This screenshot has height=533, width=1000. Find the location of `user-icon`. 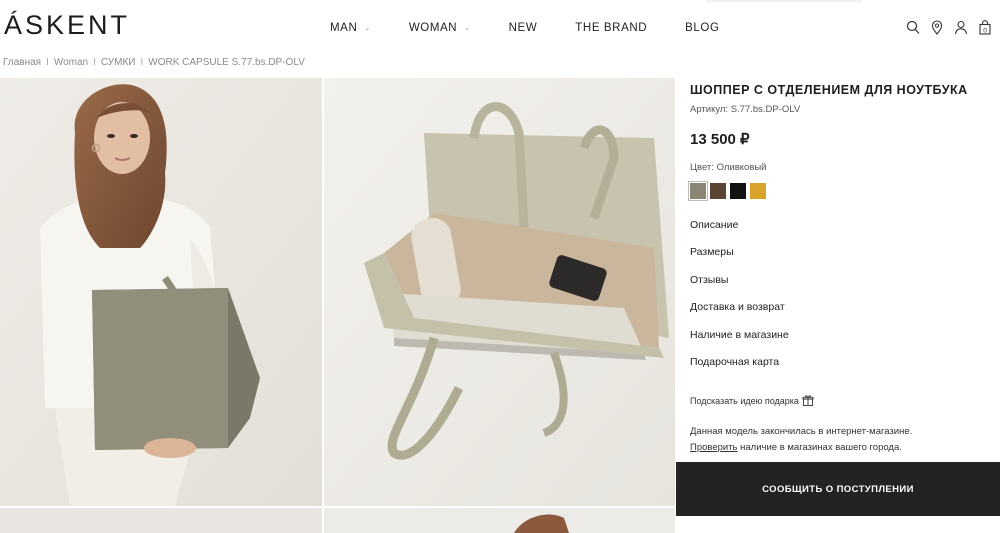

user-icon is located at coordinates (961, 27).